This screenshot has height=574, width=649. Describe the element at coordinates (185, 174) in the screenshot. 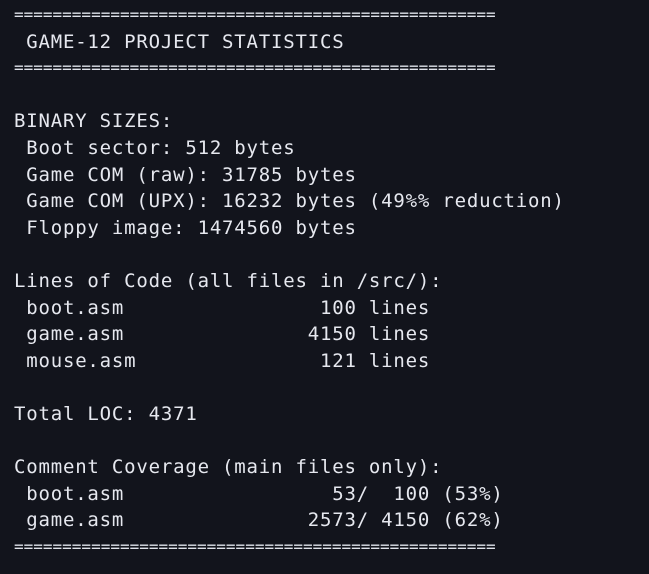

I see `game-com-raw-size: Game COM (raw): 31785 bytes` at that location.